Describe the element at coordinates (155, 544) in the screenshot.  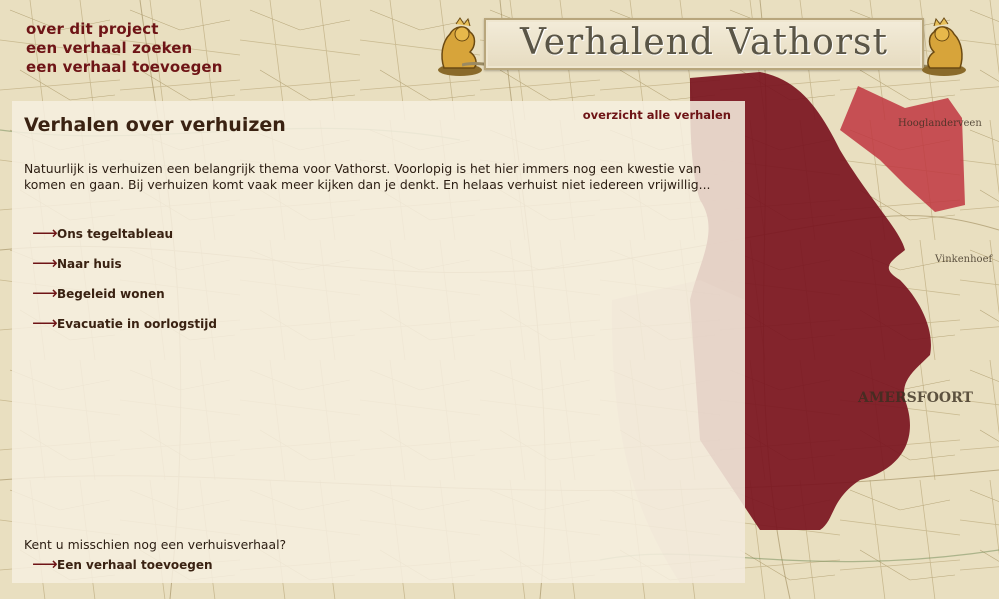
I see `add-story-question: Kent u misschien nog een verhuisverhaal?` at that location.